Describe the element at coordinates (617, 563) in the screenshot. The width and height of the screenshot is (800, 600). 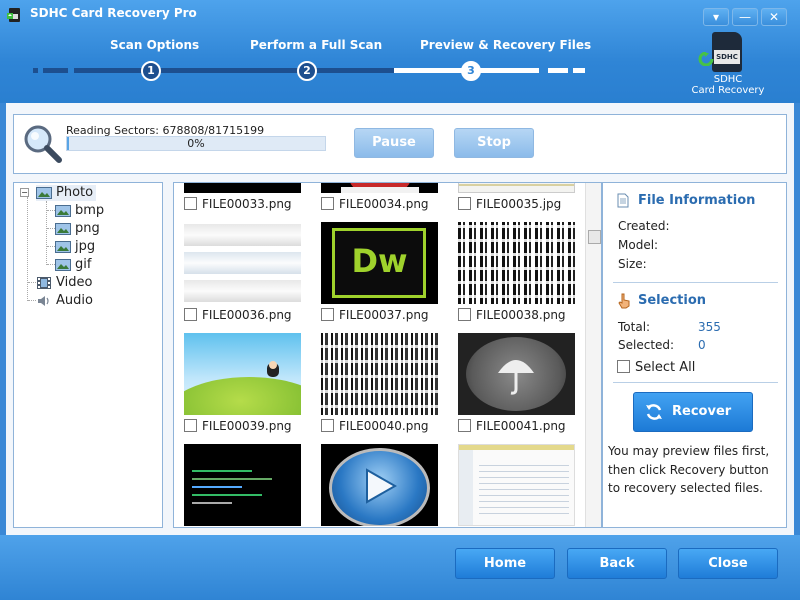
I see `back-button: Back` at that location.